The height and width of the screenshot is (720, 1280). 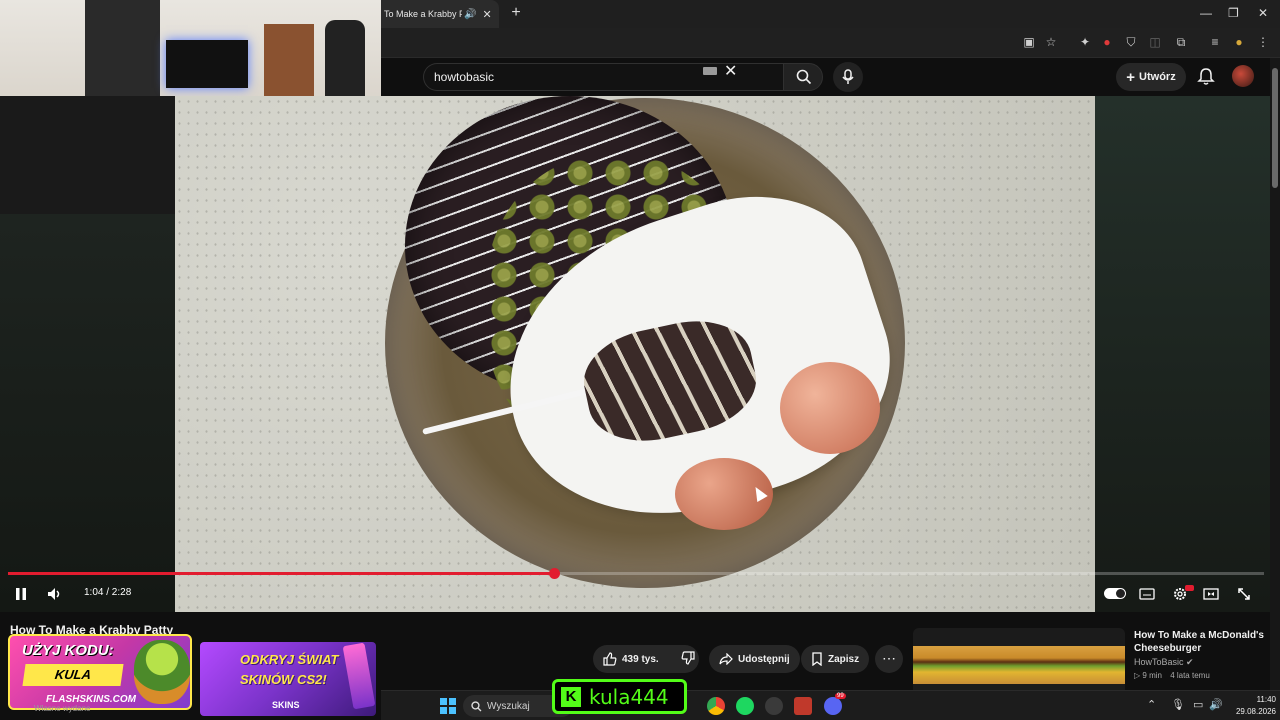 I want to click on extension-gray-icon: ◫, so click(x=1155, y=42).